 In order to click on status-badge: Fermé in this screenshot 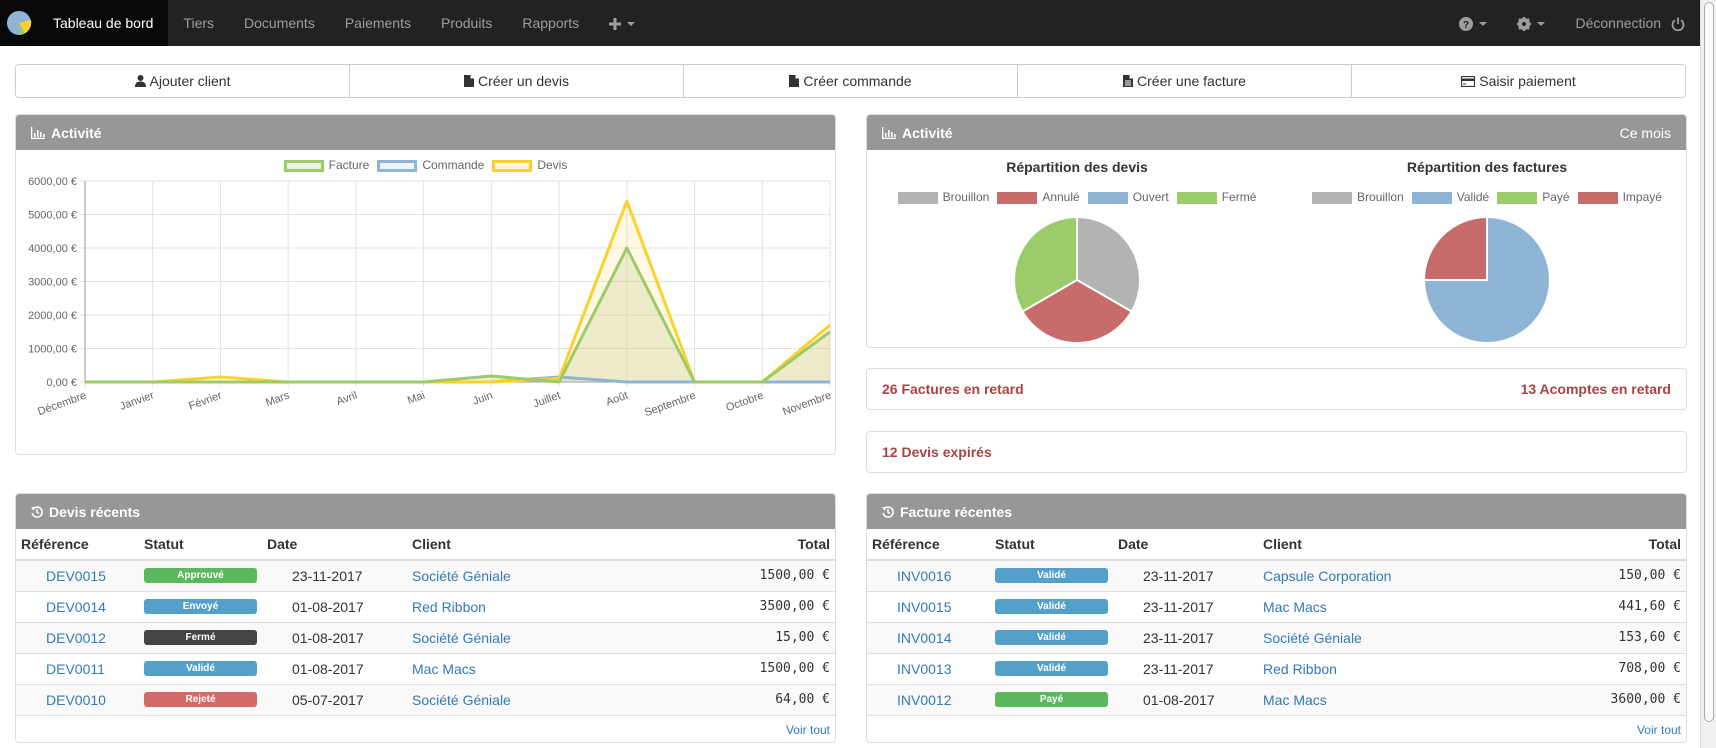, I will do `click(200, 637)`.